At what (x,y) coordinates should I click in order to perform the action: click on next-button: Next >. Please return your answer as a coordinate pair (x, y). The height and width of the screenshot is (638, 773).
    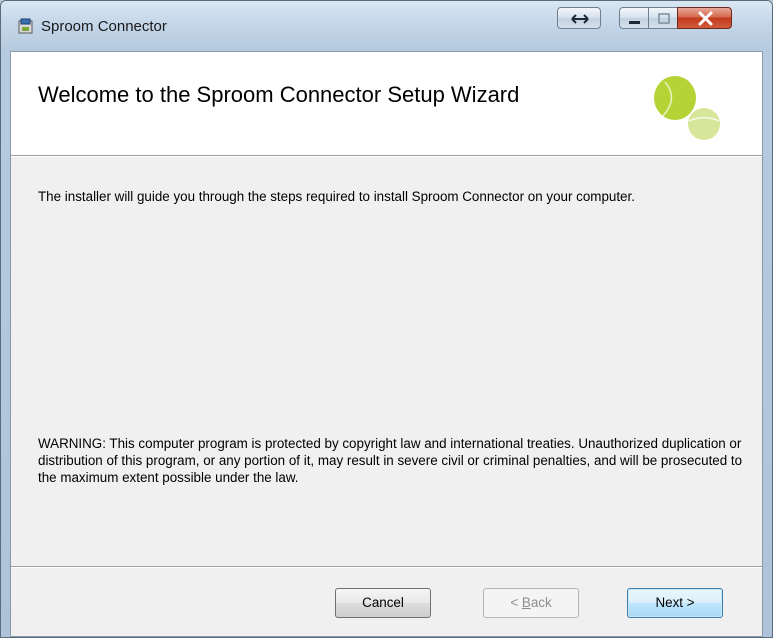
    Looking at the image, I should click on (675, 603).